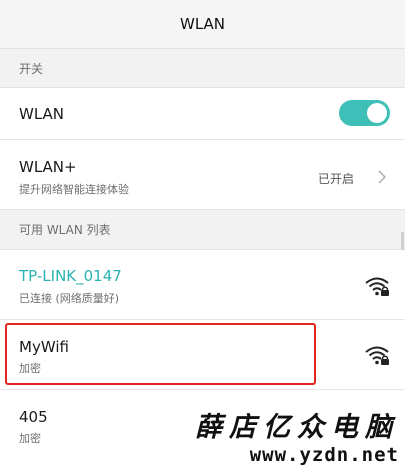 The height and width of the screenshot is (473, 405). I want to click on highlight-box, so click(160, 354).